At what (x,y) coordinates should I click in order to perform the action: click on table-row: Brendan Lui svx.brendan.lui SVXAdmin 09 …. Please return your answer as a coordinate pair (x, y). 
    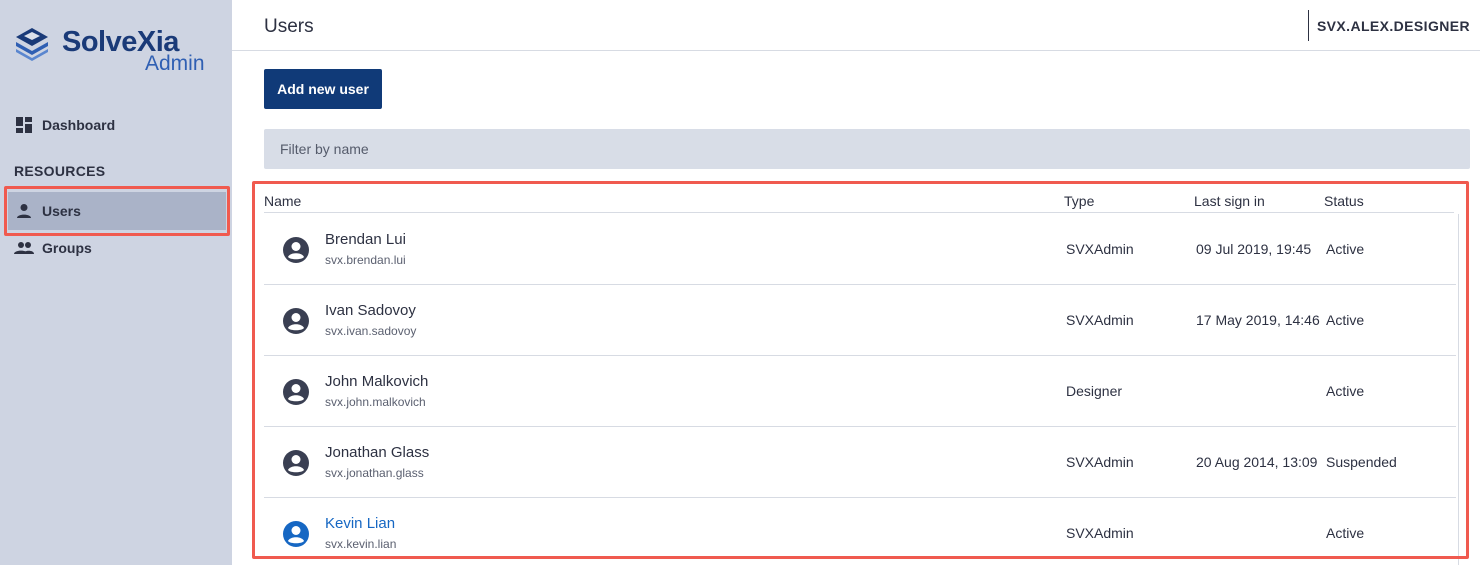
    Looking at the image, I should click on (860, 249).